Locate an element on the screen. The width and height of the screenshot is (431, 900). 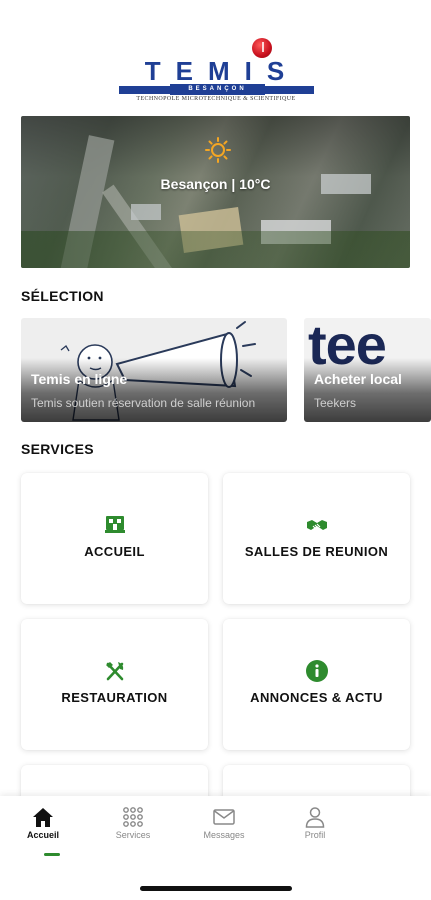
logo-city: BESANÇON is located at coordinates (217, 89).